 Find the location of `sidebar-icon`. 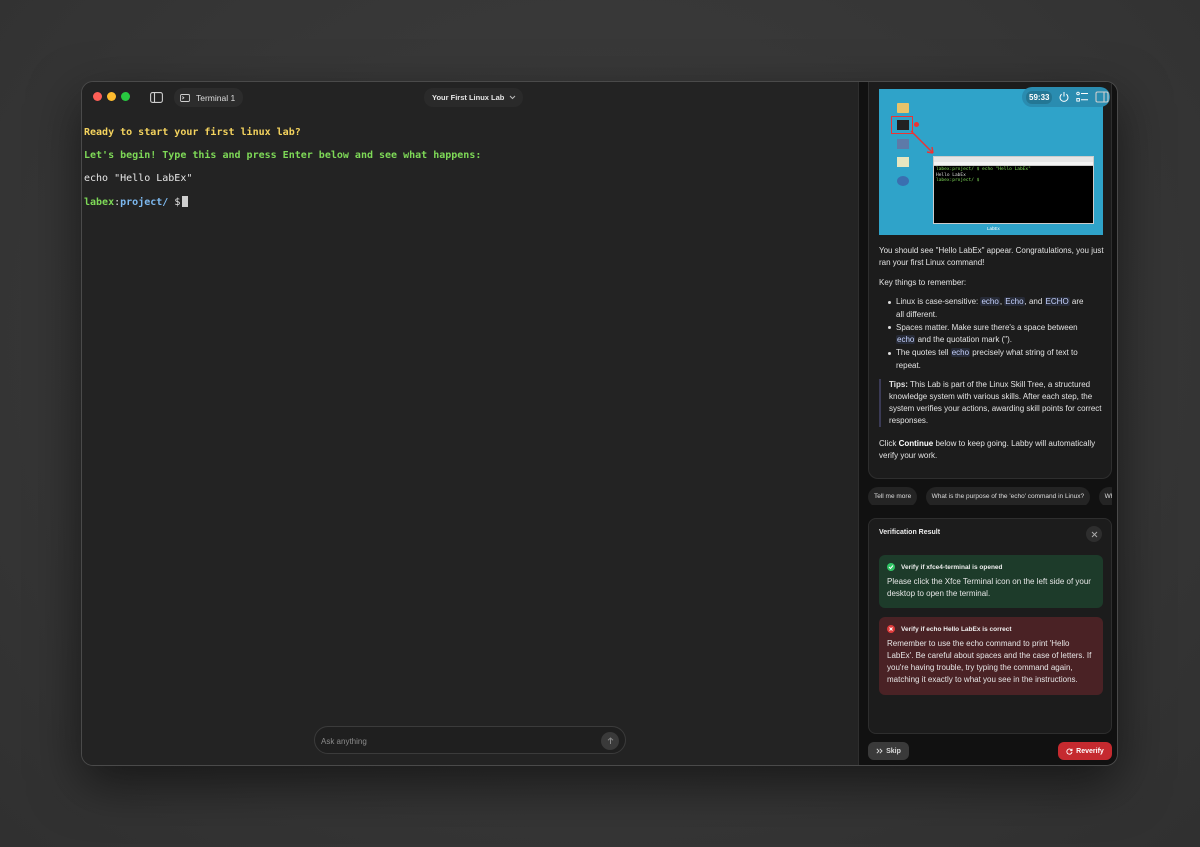

sidebar-icon is located at coordinates (156, 97).